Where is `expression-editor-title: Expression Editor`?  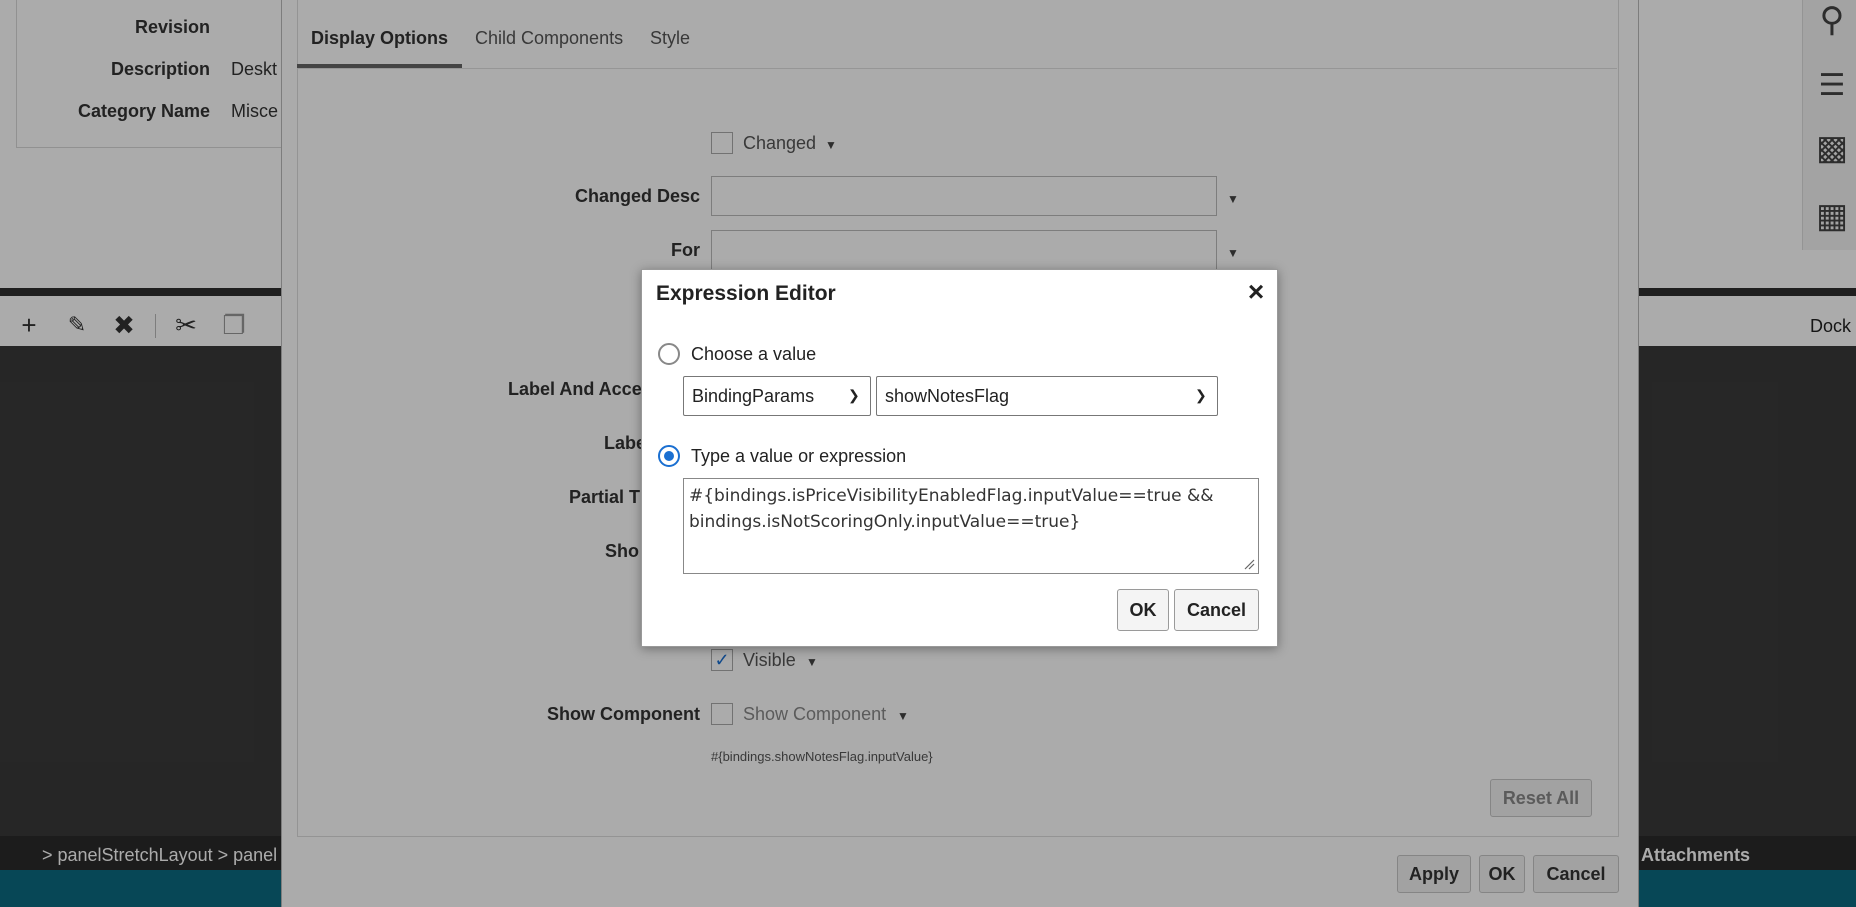
expression-editor-title: Expression Editor is located at coordinates (746, 293).